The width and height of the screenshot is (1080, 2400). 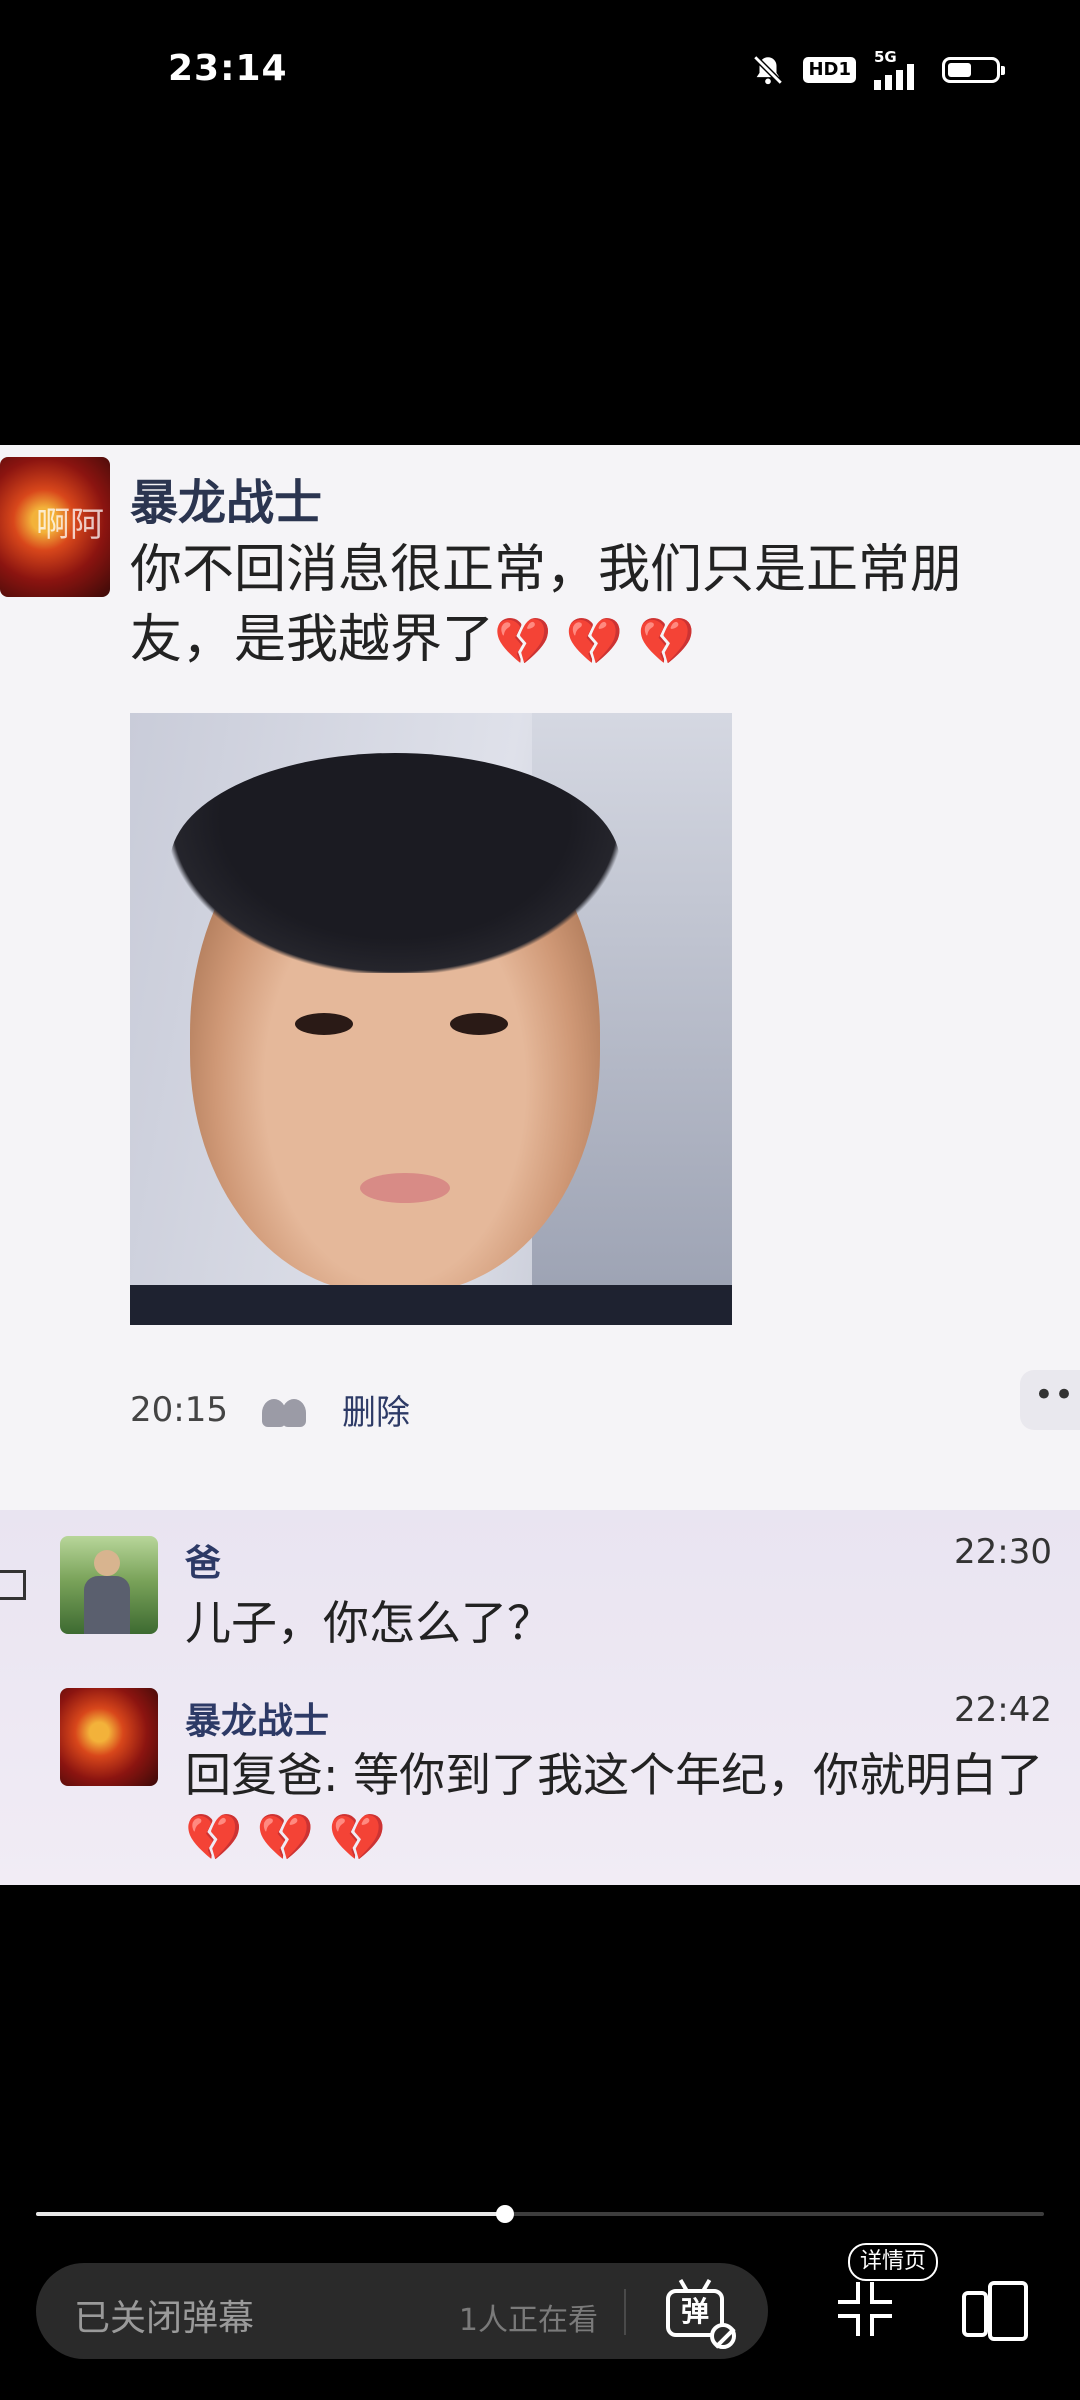 I want to click on overlay-name: 啊阿, so click(x=70, y=525).